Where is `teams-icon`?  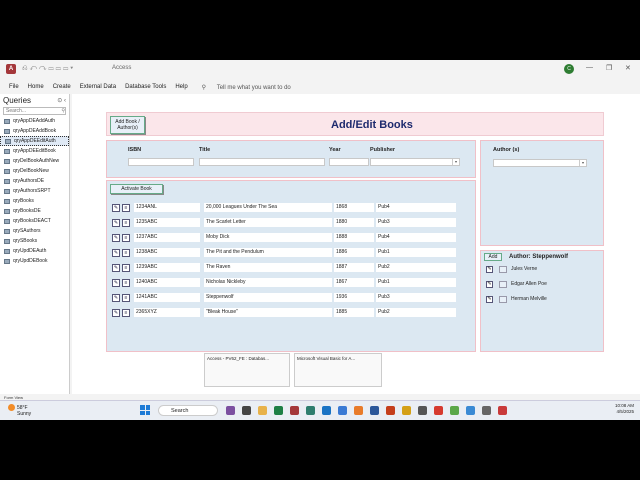 teams-icon is located at coordinates (310, 410).